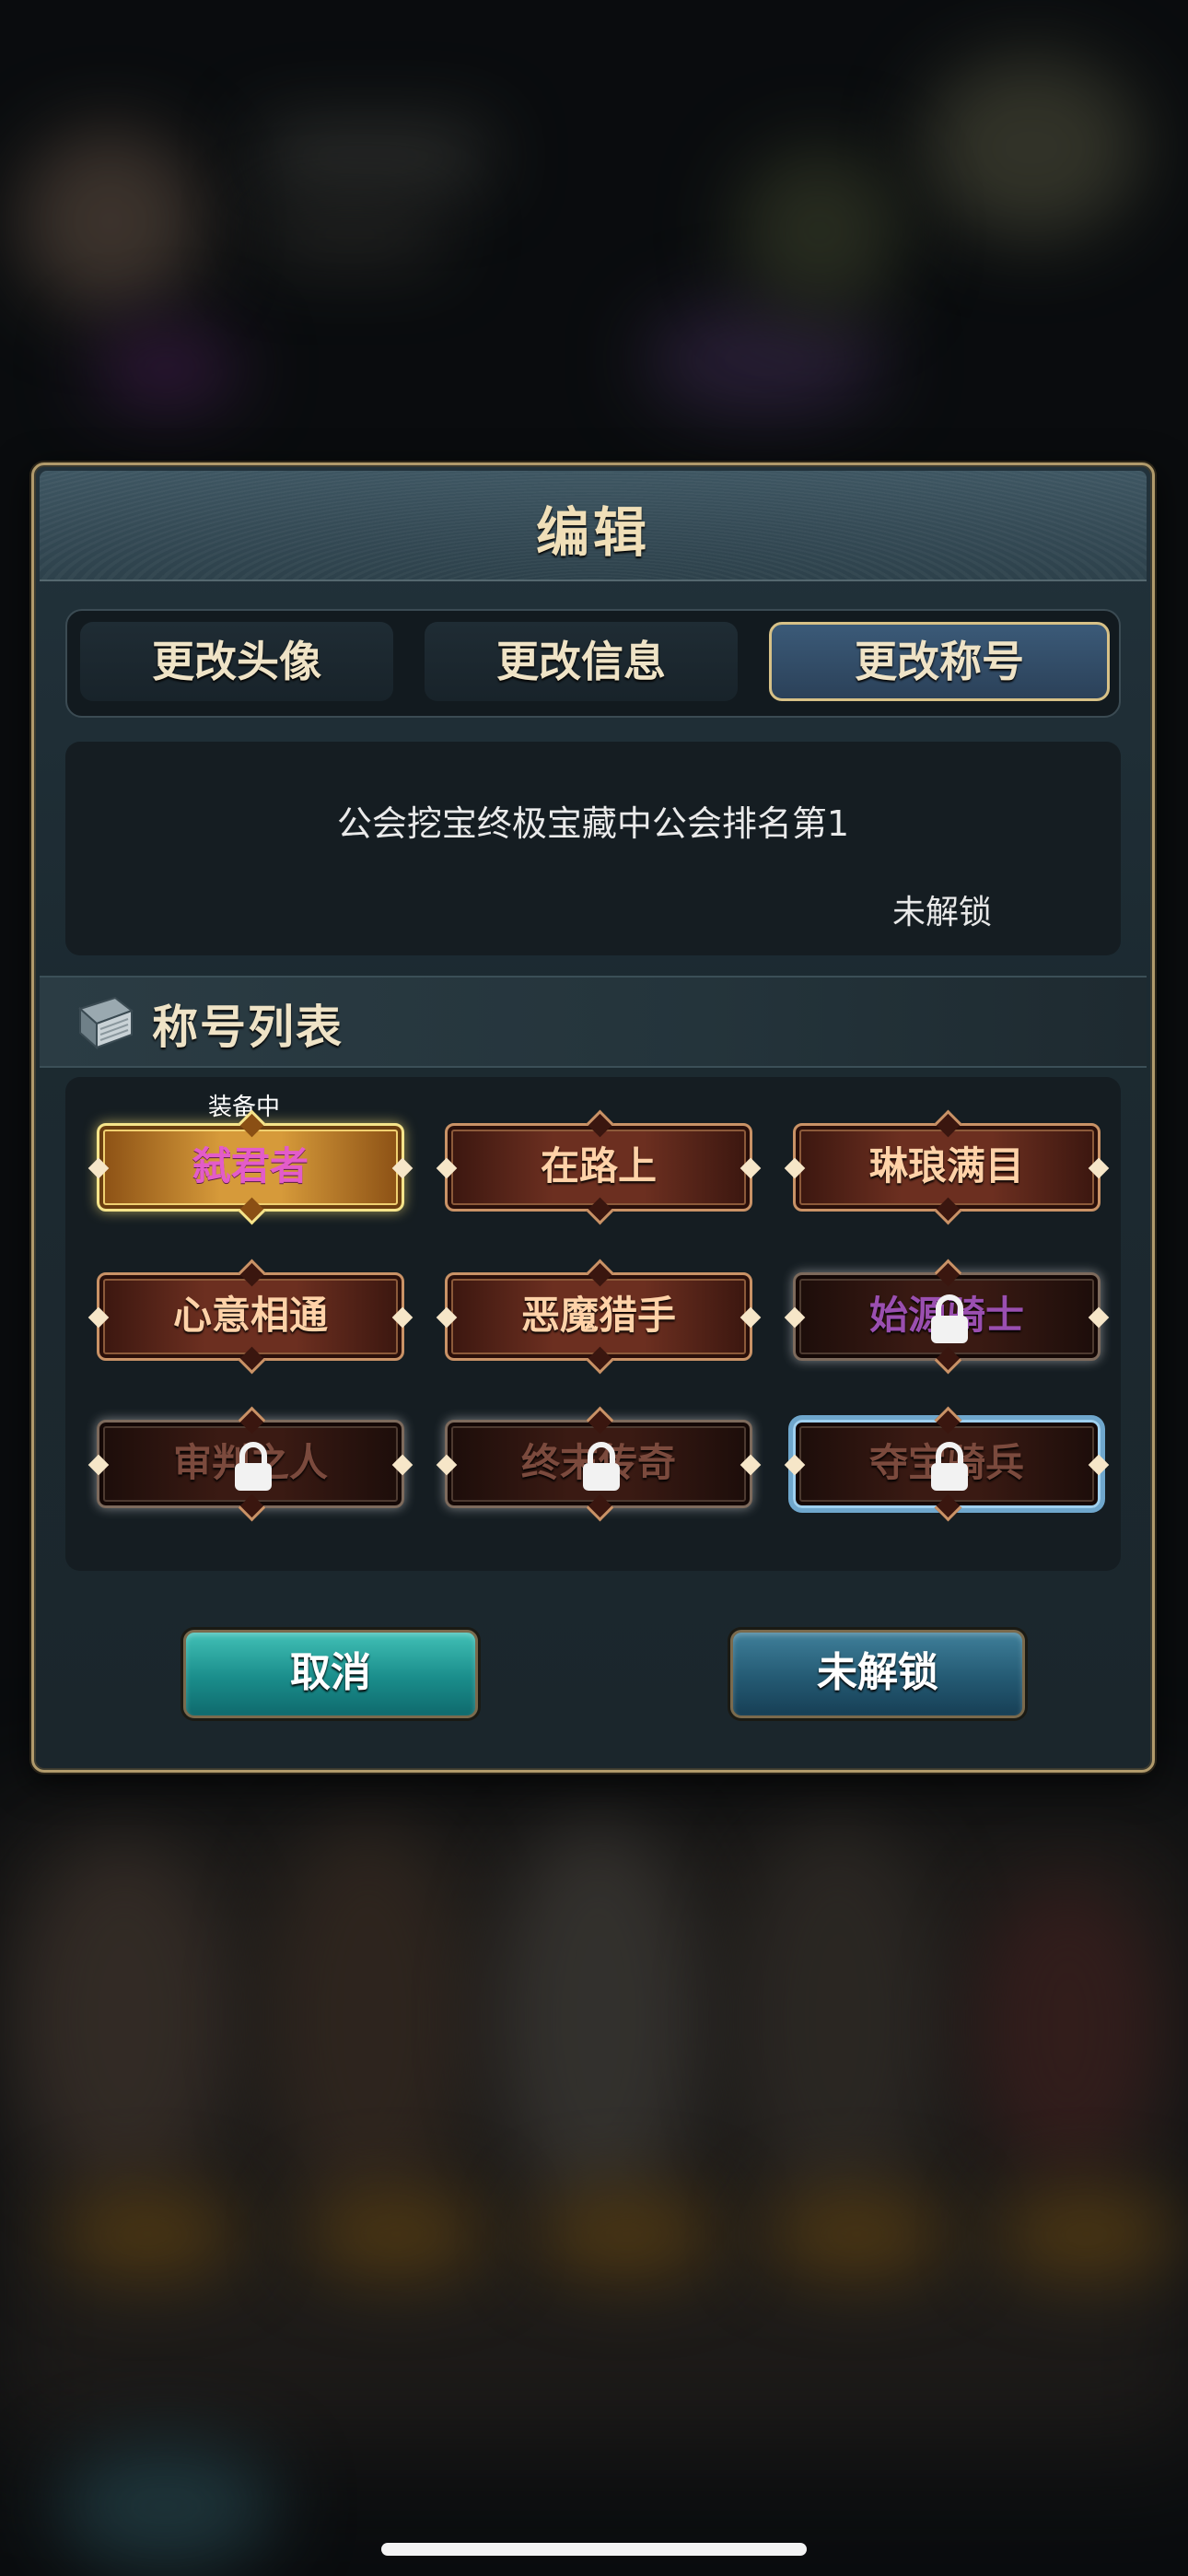  I want to click on title-badge-label: 琳琅满目, so click(946, 1165).